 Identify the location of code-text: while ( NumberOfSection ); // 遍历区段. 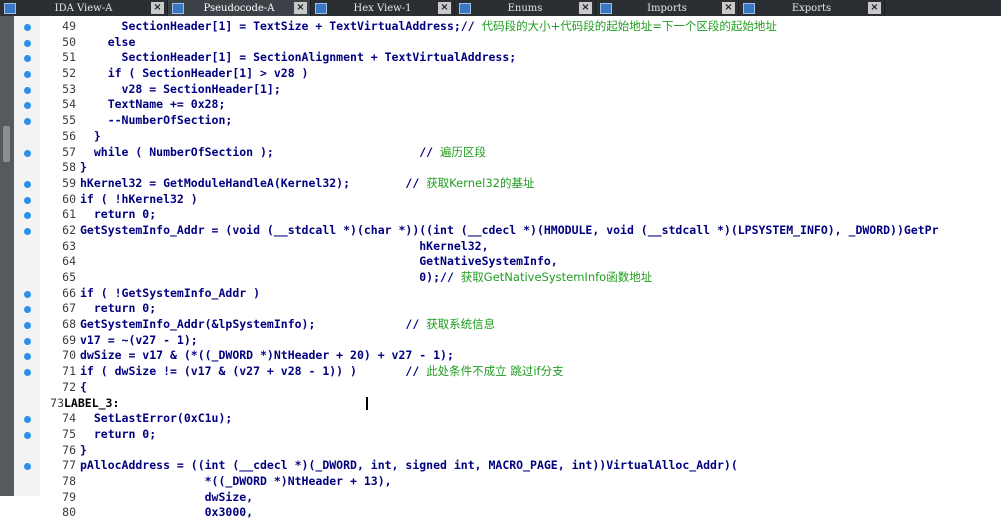
(283, 153).